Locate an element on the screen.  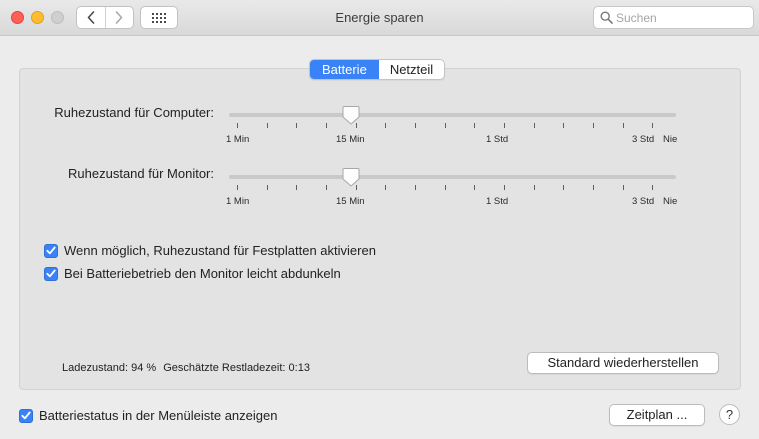
search-field is located at coordinates (673, 17).